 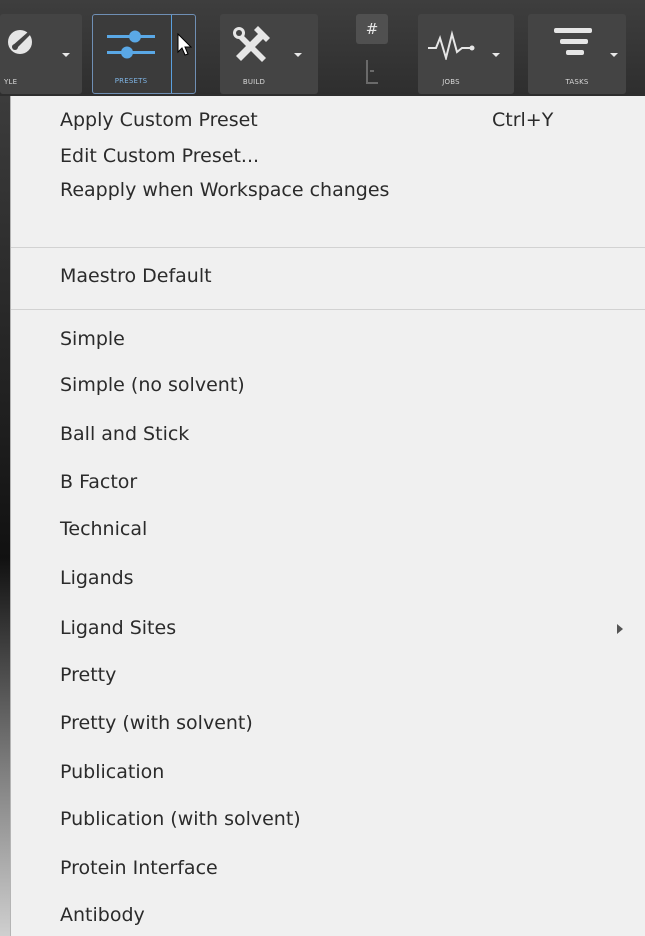 I want to click on menu-item-antibody: Antibody, so click(x=328, y=915).